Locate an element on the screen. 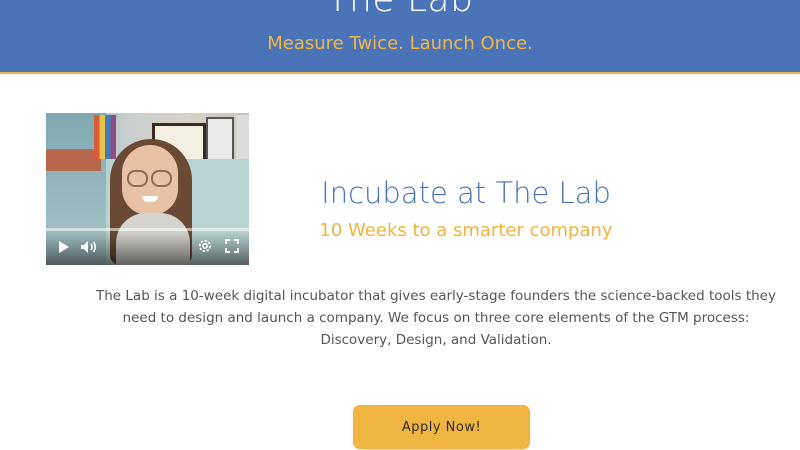  volume-icon is located at coordinates (89, 246).